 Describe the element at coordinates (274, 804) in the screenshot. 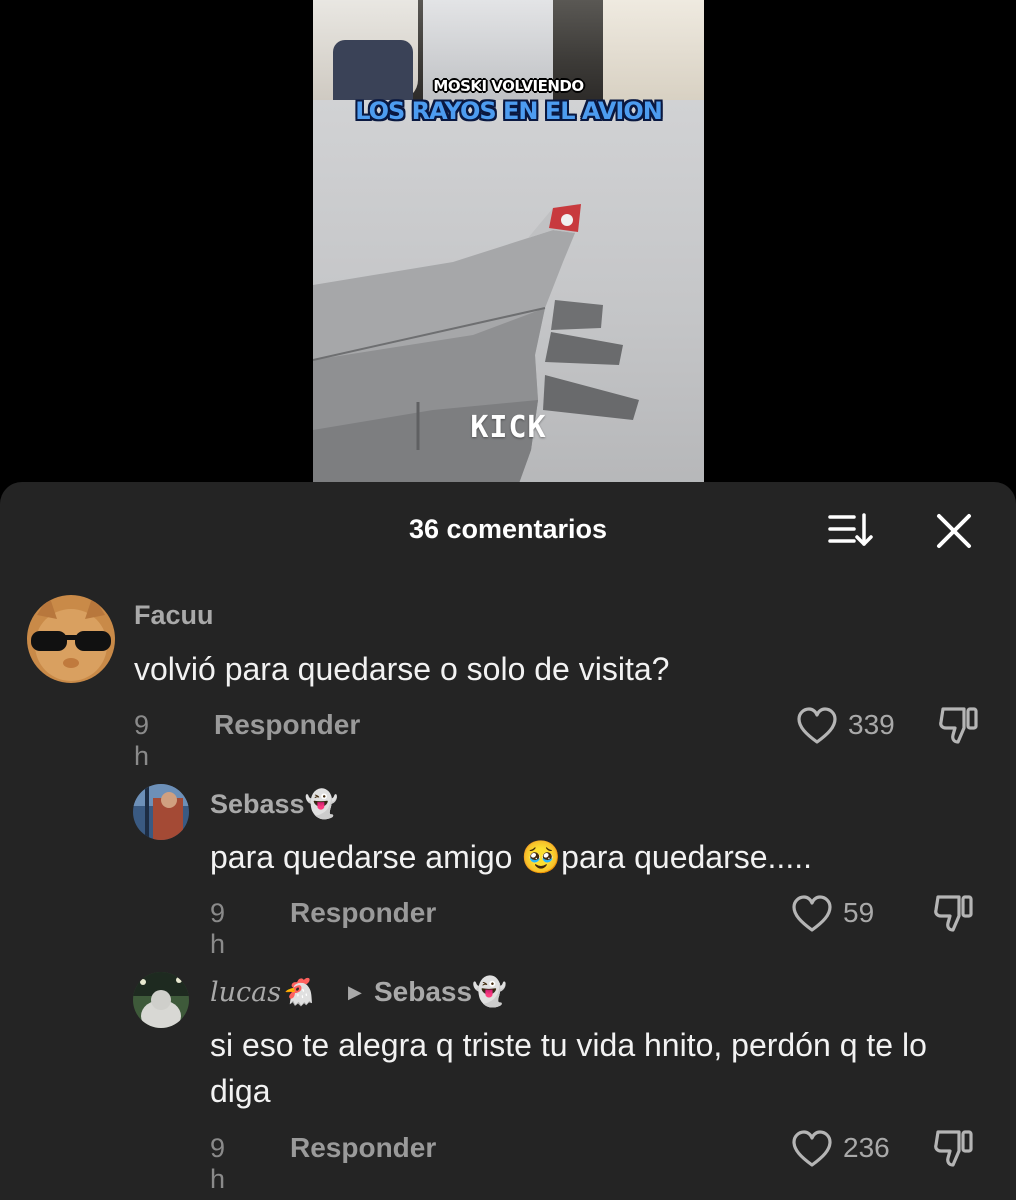

I see `comment-username: Sebass👻` at that location.